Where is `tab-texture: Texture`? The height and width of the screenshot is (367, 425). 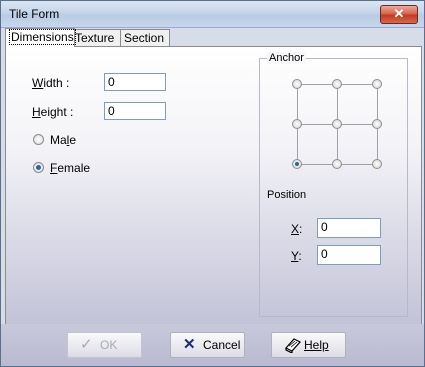 tab-texture: Texture is located at coordinates (97, 37).